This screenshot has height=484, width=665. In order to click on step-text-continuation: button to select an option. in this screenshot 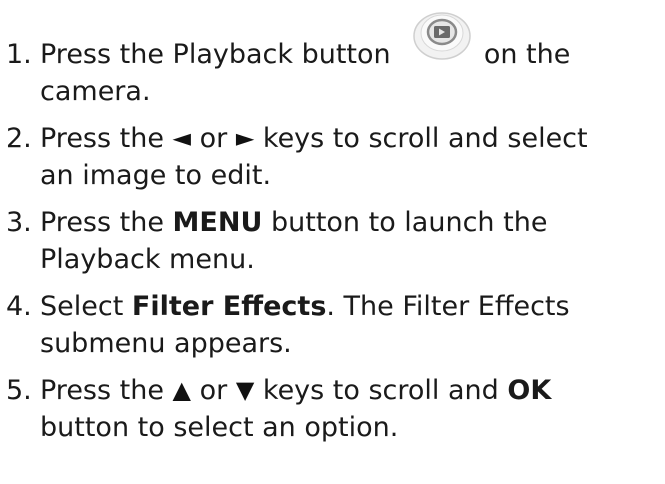, I will do `click(219, 427)`.